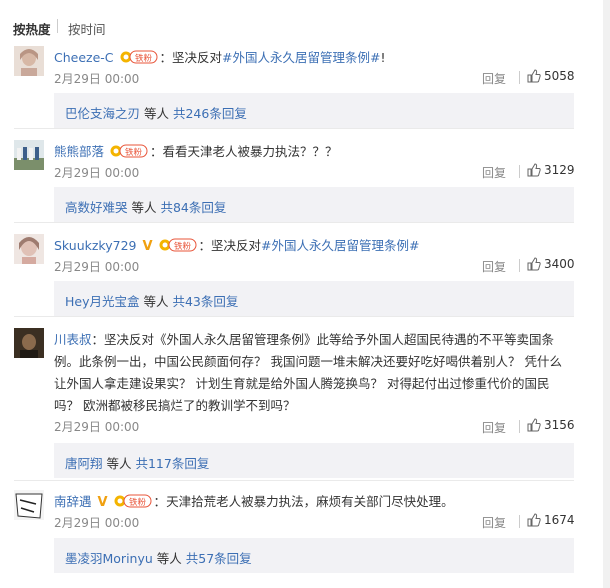 This screenshot has height=588, width=610. What do you see at coordinates (95, 245) in the screenshot?
I see `comment-author: Skuukzky729` at bounding box center [95, 245].